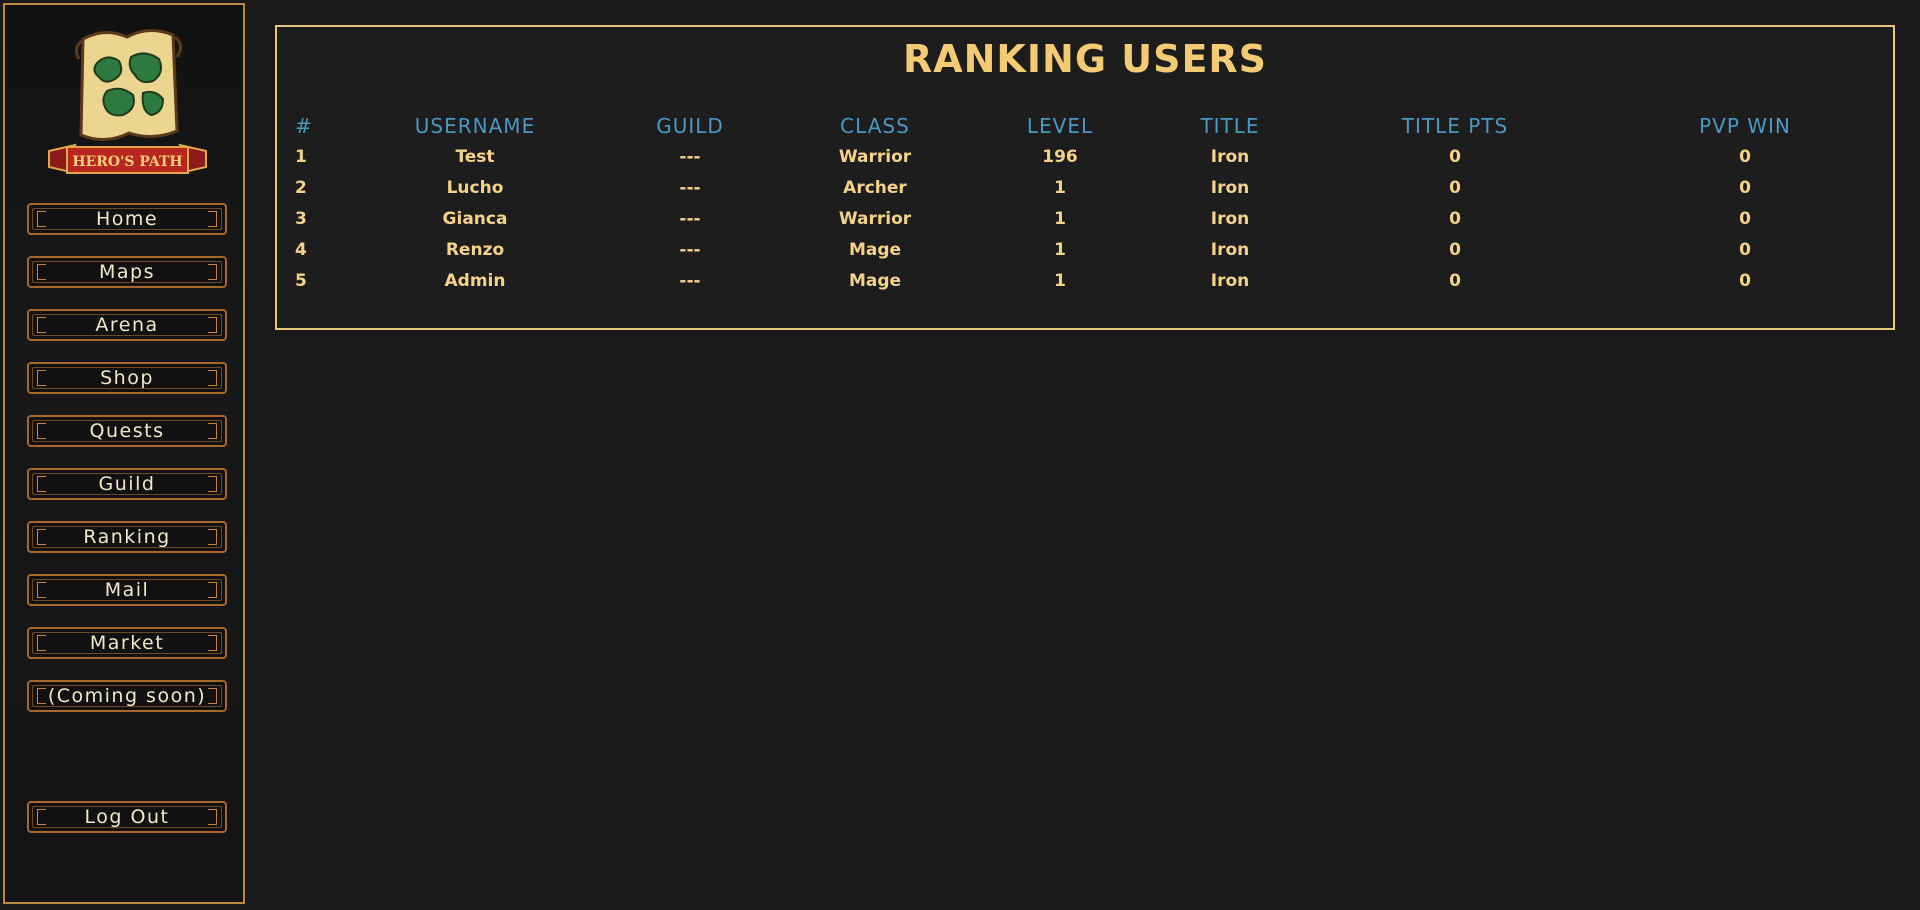 This screenshot has width=1920, height=910. What do you see at coordinates (330, 126) in the screenshot?
I see `column-header-rank: #` at bounding box center [330, 126].